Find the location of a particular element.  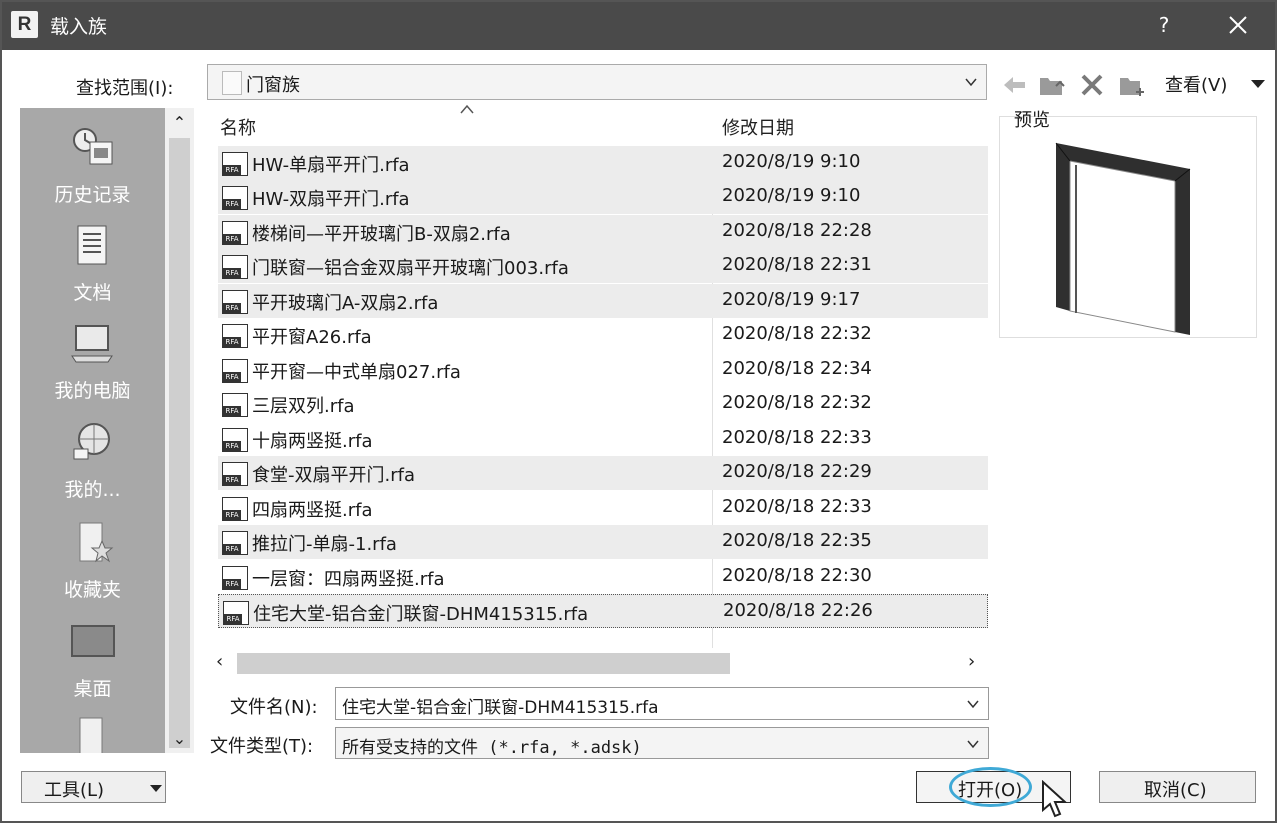

scroll-left-icon: ‹ is located at coordinates (219, 661).